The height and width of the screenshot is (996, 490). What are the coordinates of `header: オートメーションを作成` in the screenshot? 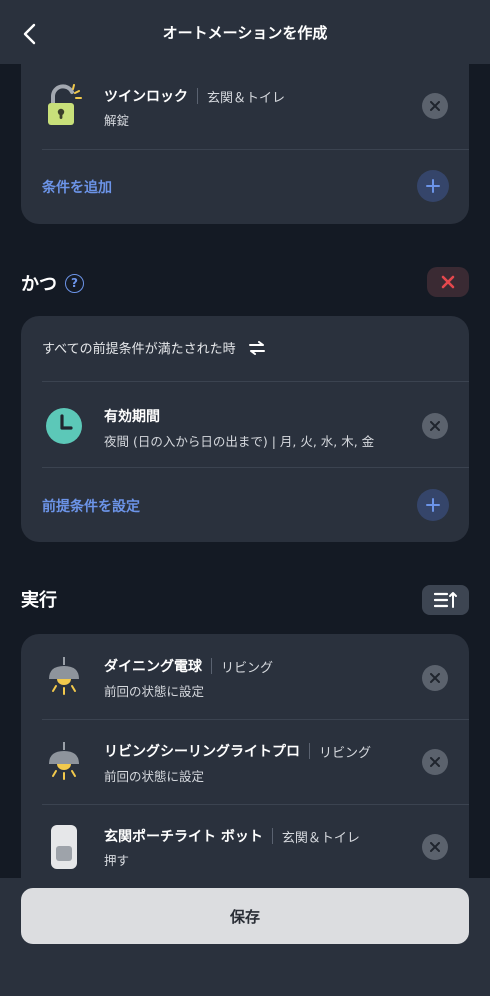 It's located at (245, 32).